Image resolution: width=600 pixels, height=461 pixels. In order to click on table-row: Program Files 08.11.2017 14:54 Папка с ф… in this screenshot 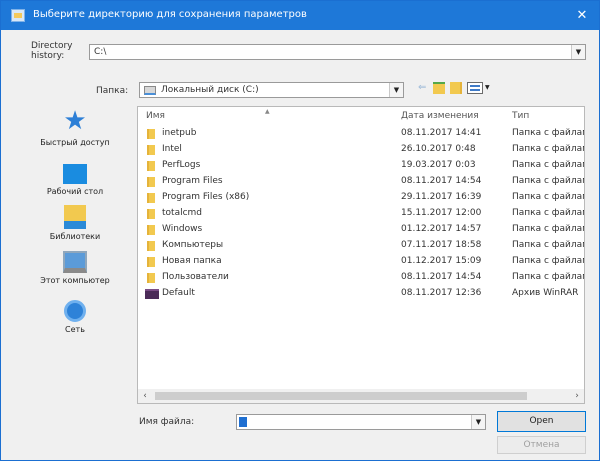, I will do `click(361, 182)`.